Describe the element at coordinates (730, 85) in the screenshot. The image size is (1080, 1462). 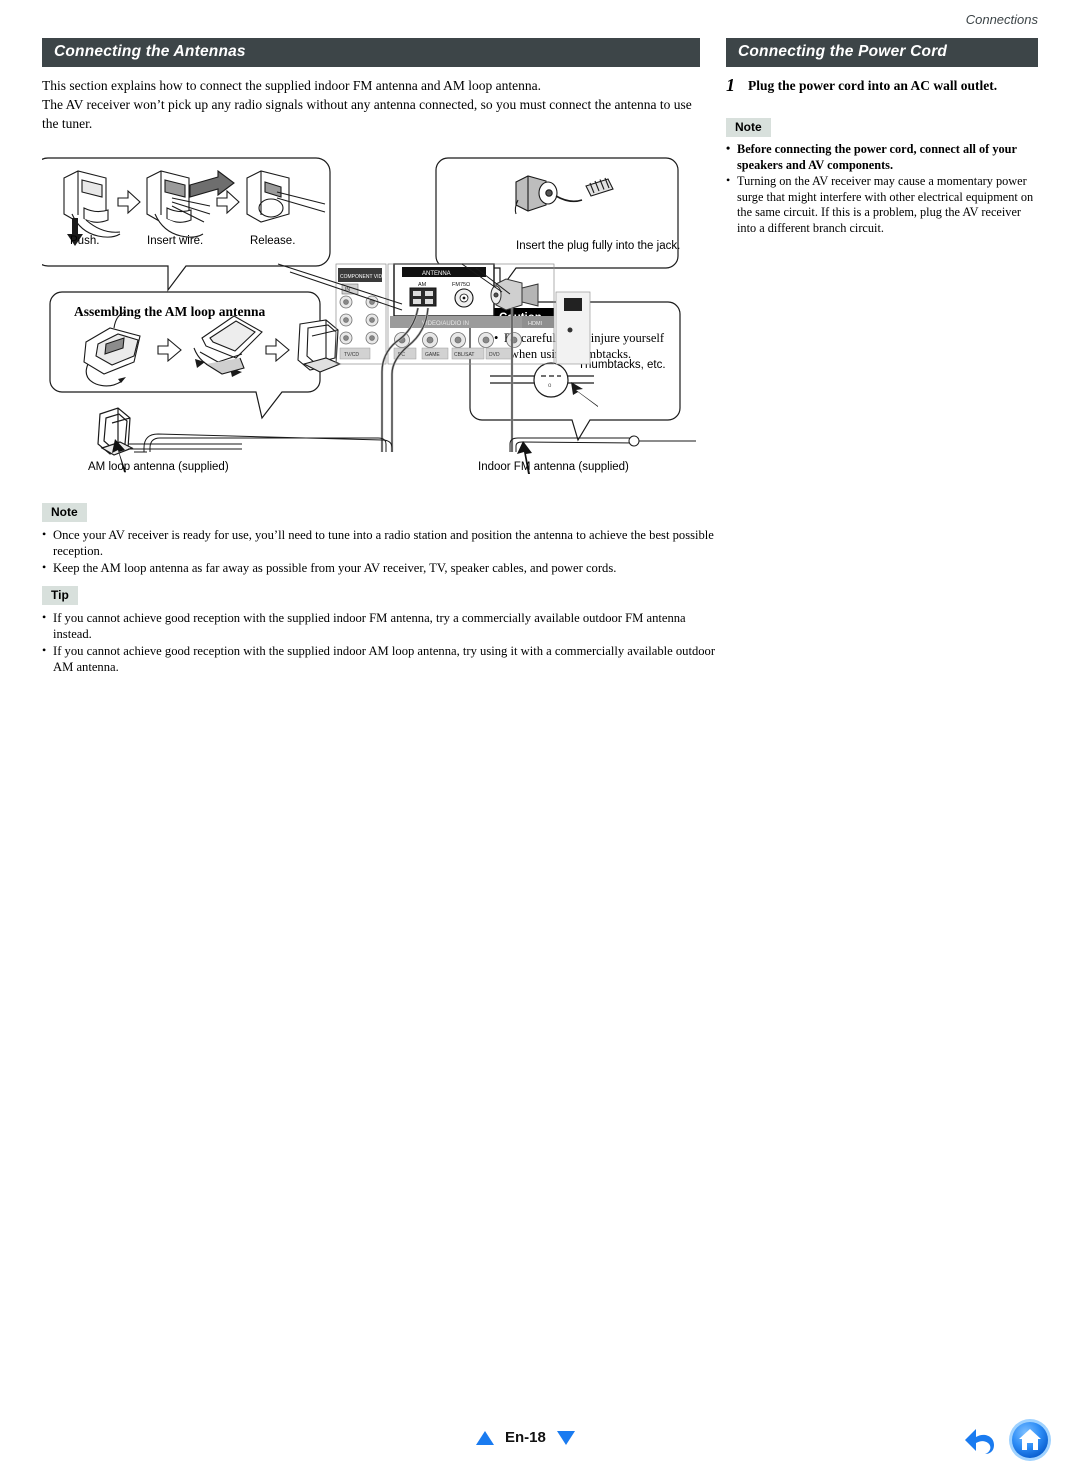
I see `step-number: 1` at that location.